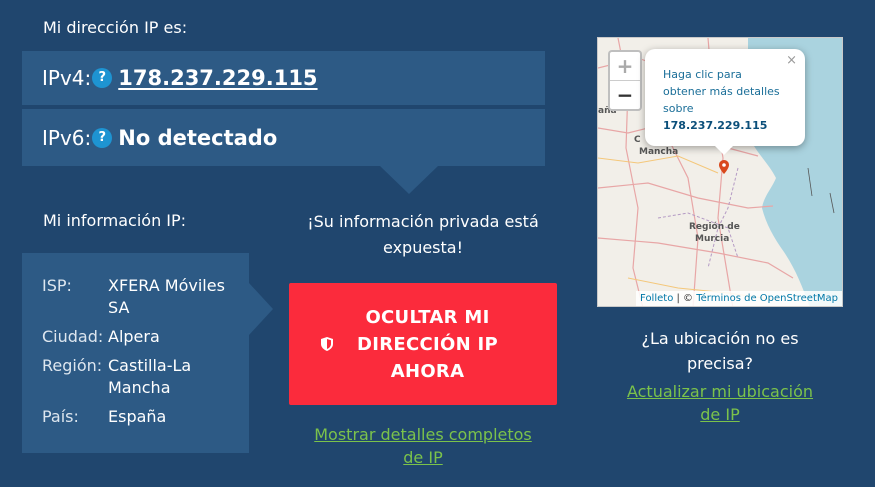 This screenshot has height=487, width=875. Describe the element at coordinates (198, 137) in the screenshot. I see `ipv6-value: No detectado` at that location.